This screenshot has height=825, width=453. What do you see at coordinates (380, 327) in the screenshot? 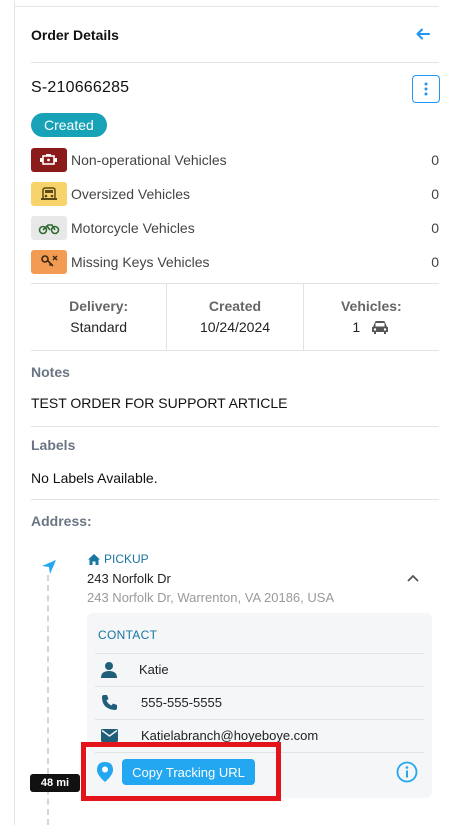
I see `car-icon` at bounding box center [380, 327].